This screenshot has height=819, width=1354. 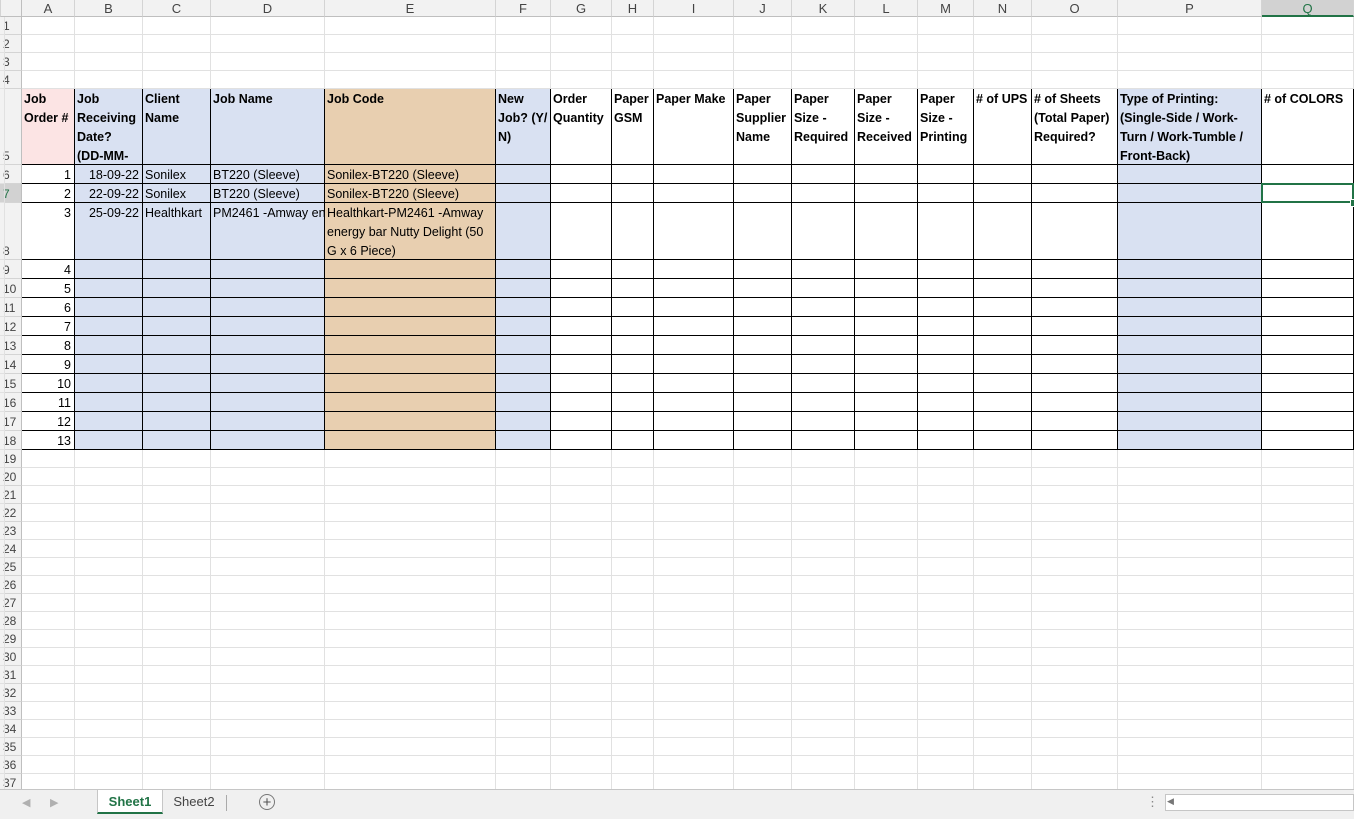 I want to click on column-header-n: N, so click(x=1003, y=8).